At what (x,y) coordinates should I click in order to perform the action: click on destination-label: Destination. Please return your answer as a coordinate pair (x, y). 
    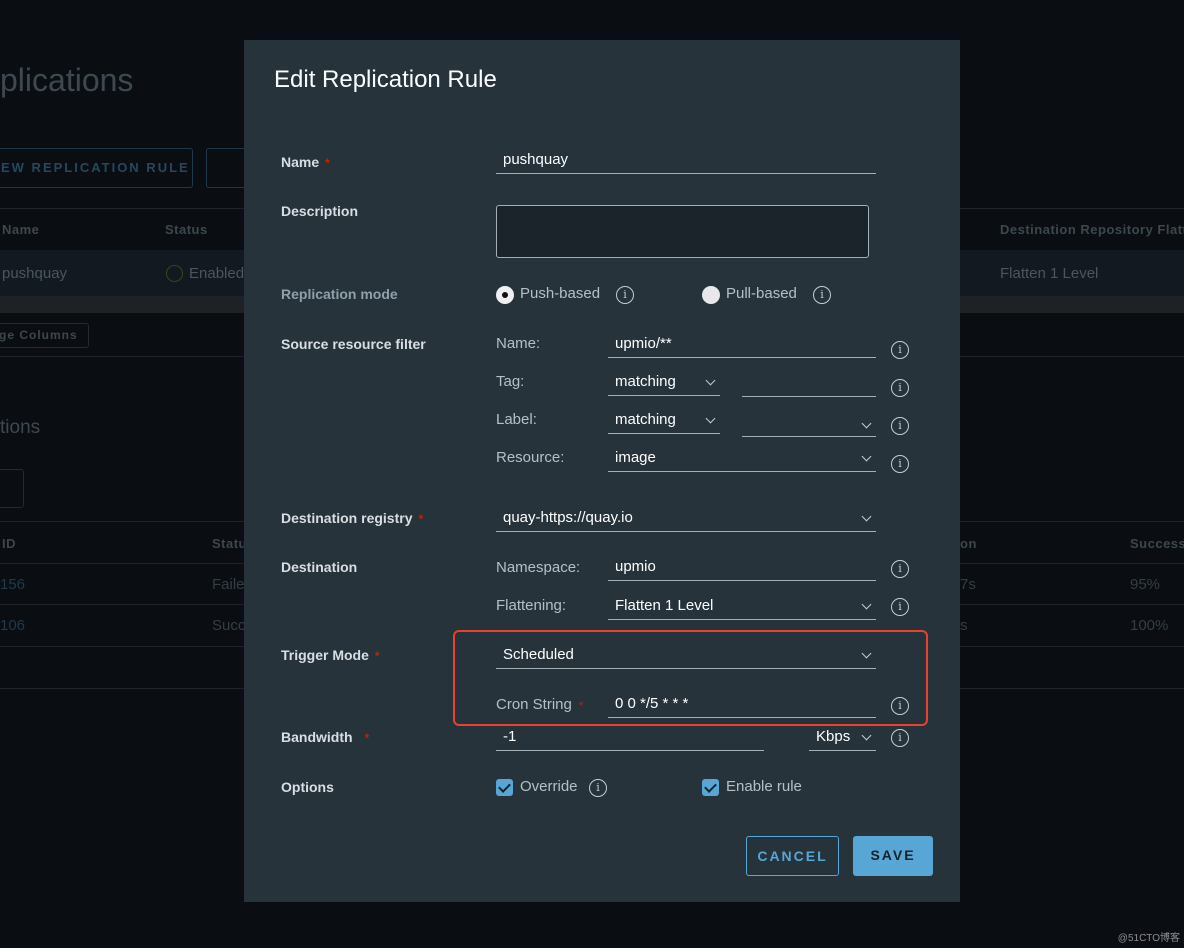
    Looking at the image, I should click on (319, 567).